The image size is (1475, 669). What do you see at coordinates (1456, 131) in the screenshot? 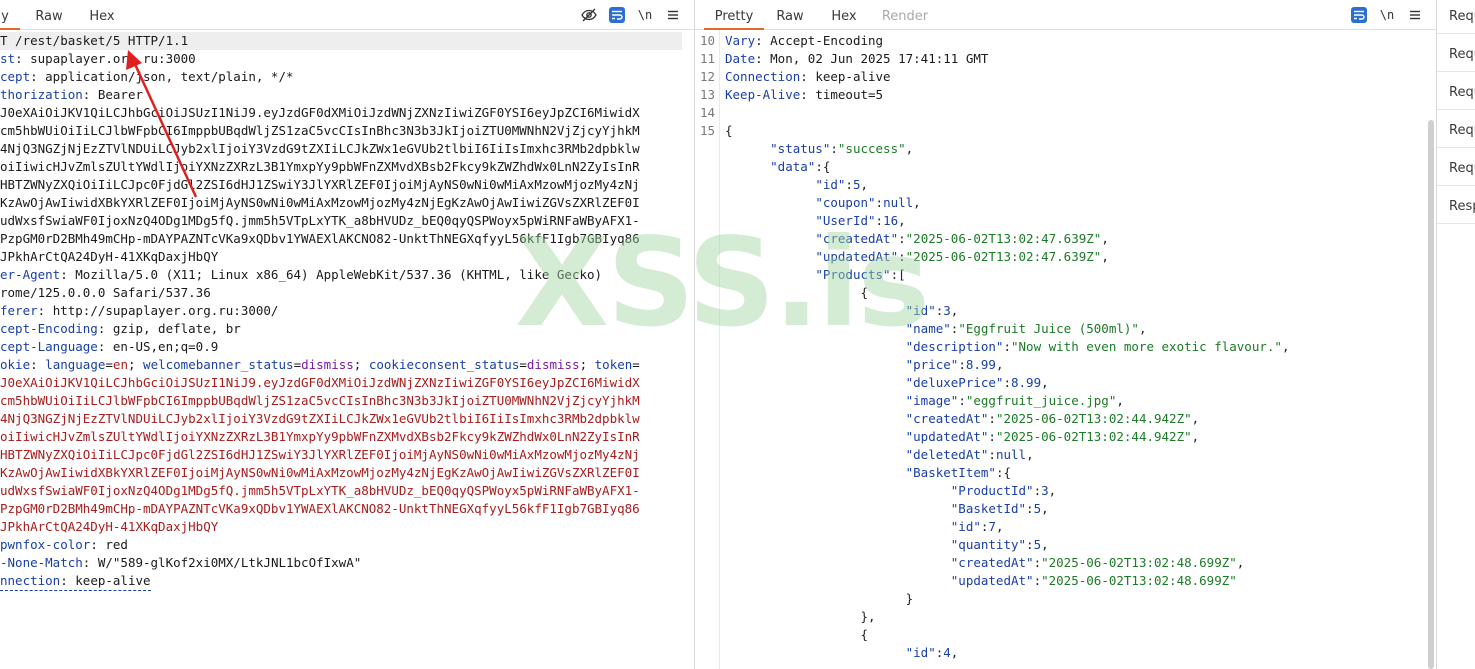
I see `inspector-item-request-cookies: Requ` at bounding box center [1456, 131].